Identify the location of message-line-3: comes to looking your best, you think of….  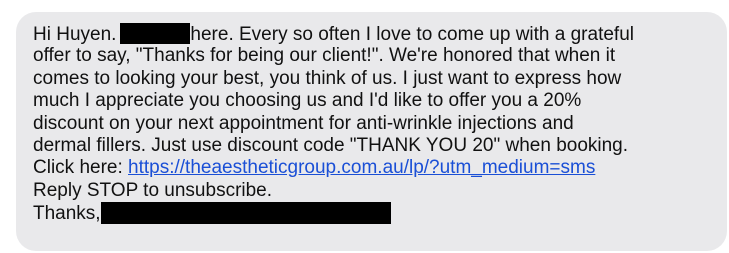
(327, 78).